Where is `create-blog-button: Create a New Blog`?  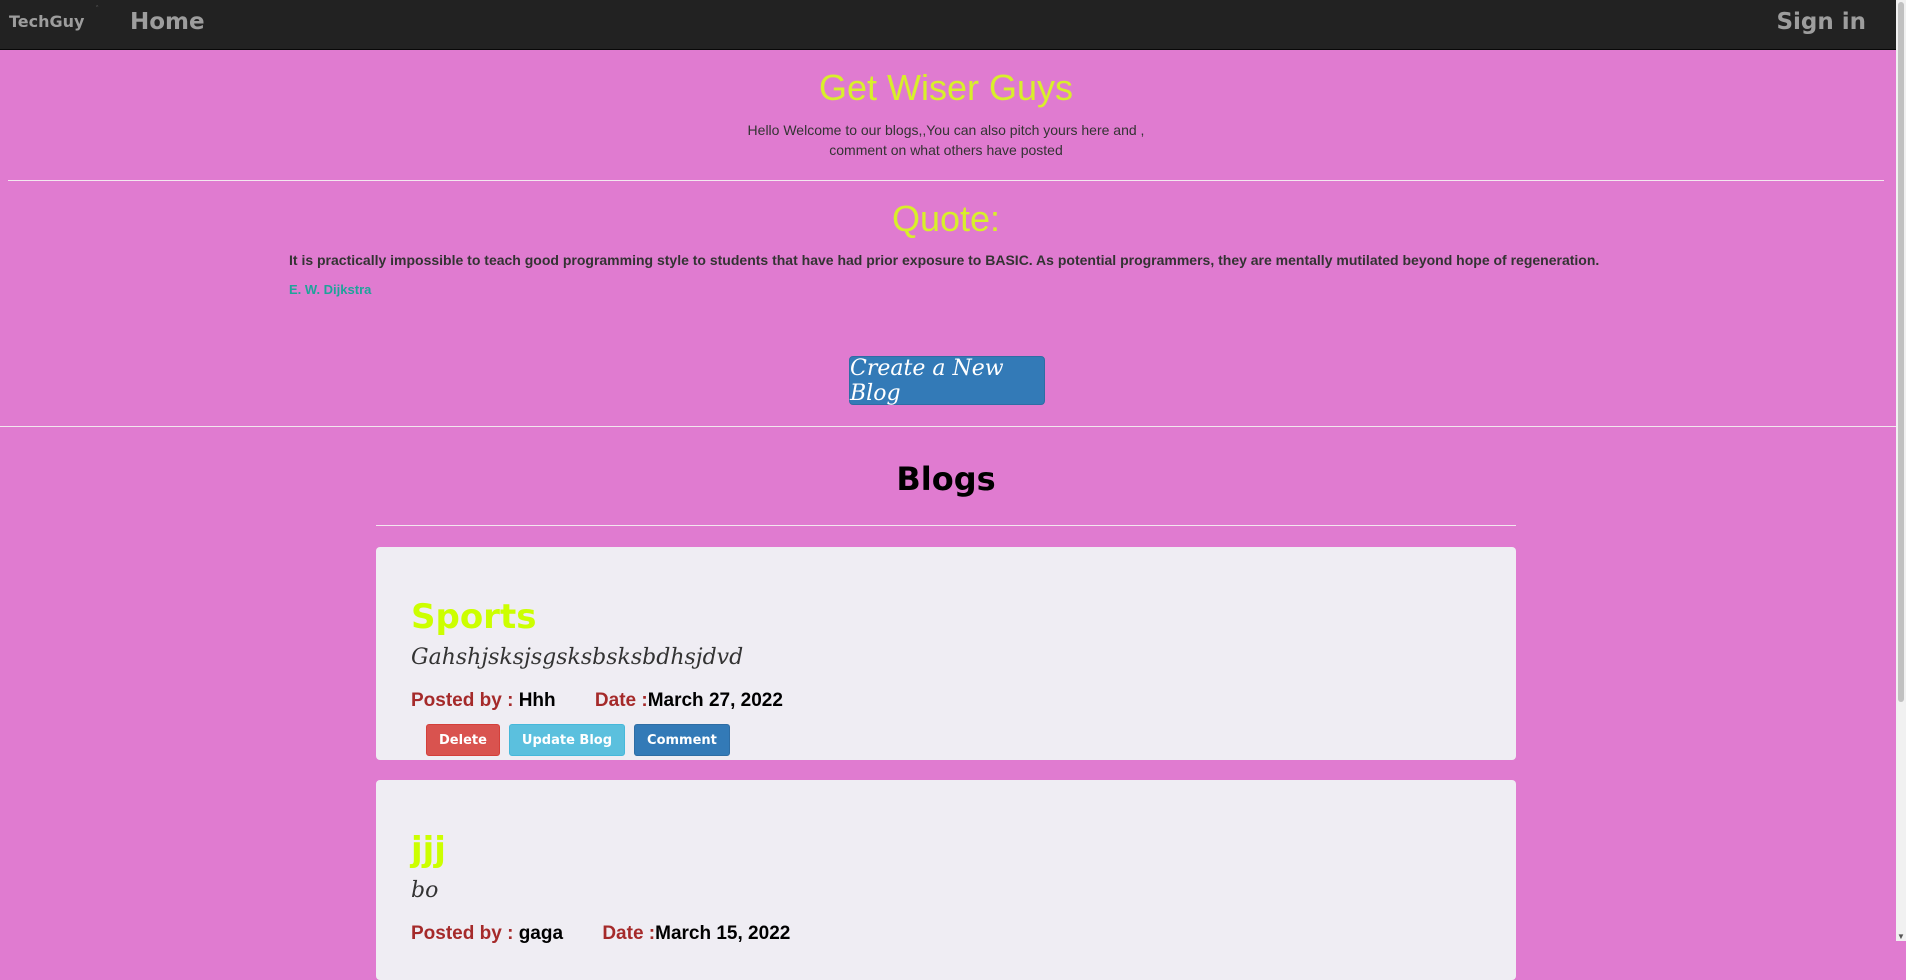
create-blog-button: Create a New Blog is located at coordinates (947, 381).